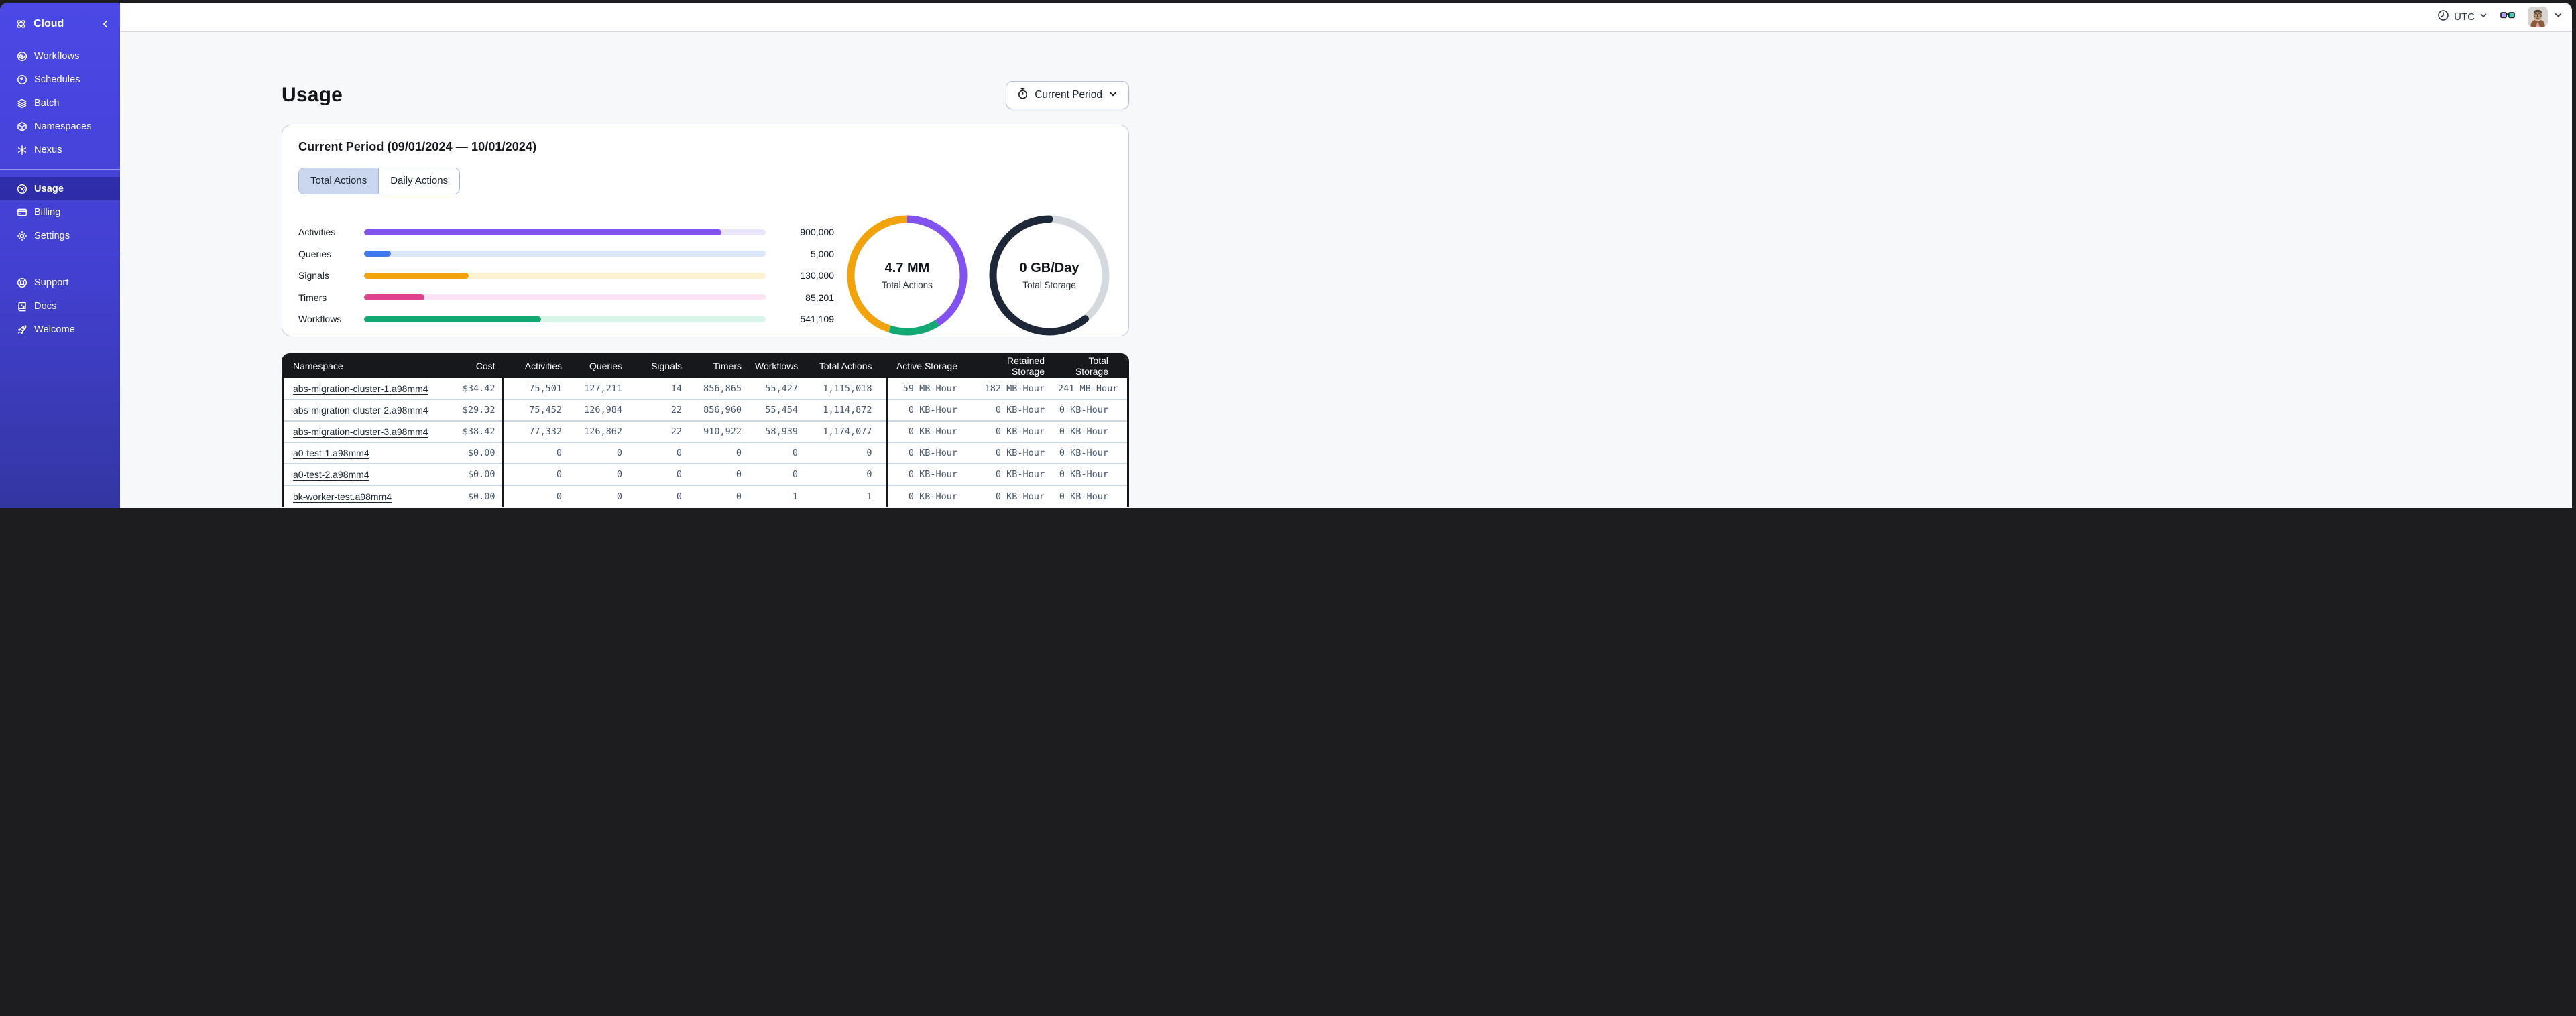  I want to click on settings-gear-icon, so click(21, 236).